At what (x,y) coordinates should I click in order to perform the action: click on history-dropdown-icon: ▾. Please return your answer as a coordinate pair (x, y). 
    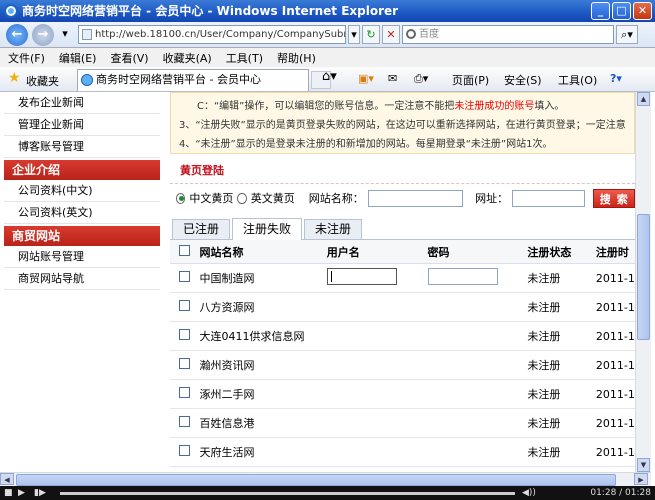
    Looking at the image, I should click on (65, 34).